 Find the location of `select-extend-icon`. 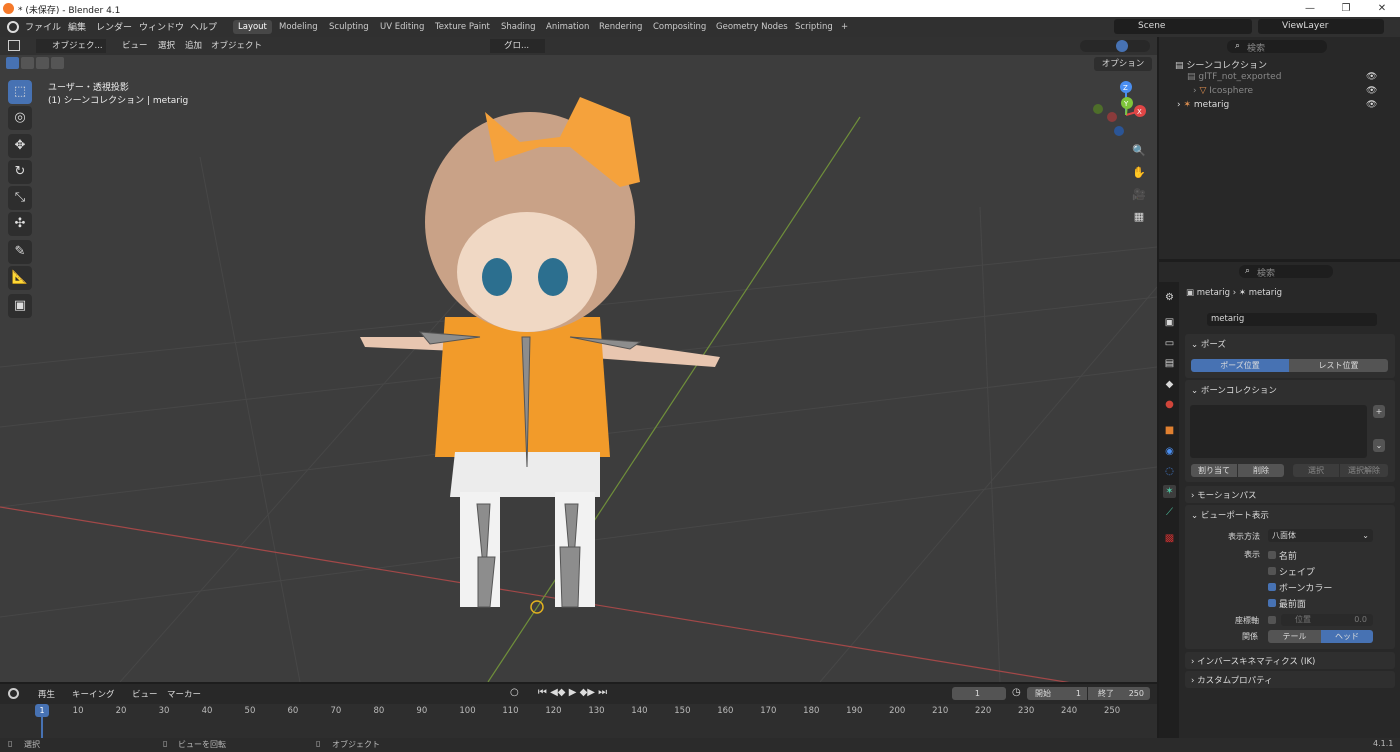

select-extend-icon is located at coordinates (27, 63).